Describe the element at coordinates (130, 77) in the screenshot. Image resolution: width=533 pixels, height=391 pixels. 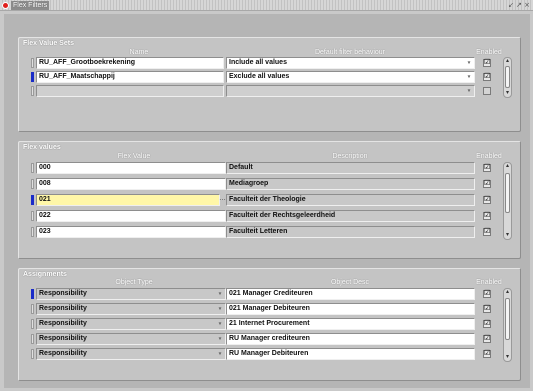
I see `value-set-name-field: RU_AFF_Maatschappij` at that location.